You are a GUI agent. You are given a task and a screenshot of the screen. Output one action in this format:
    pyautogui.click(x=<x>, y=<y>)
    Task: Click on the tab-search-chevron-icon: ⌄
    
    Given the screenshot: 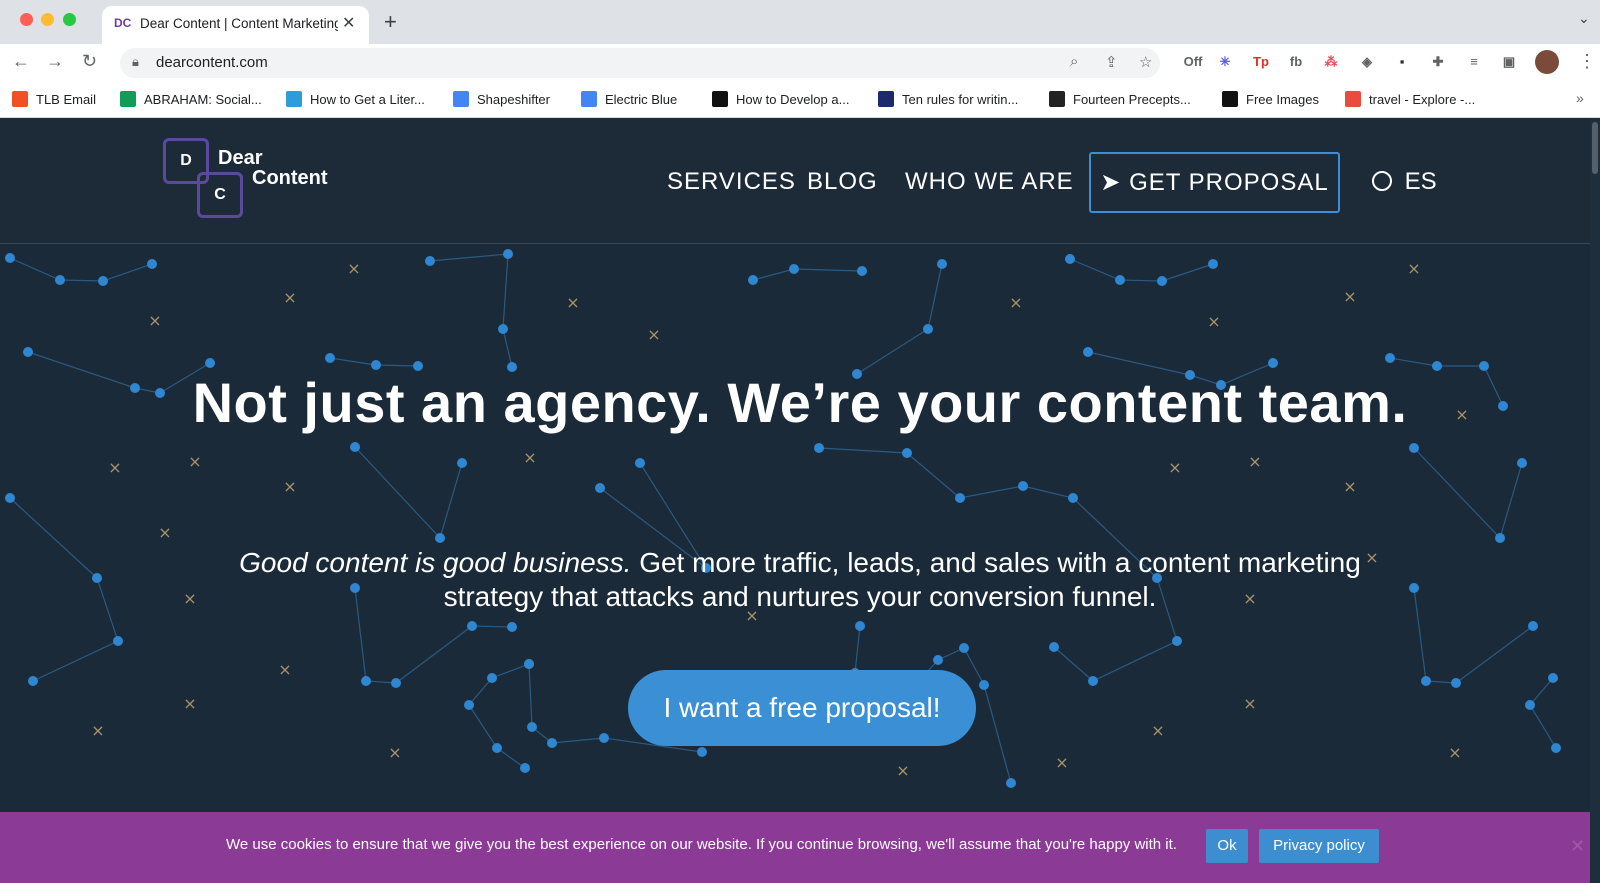 What is the action you would take?
    pyautogui.click(x=1584, y=18)
    